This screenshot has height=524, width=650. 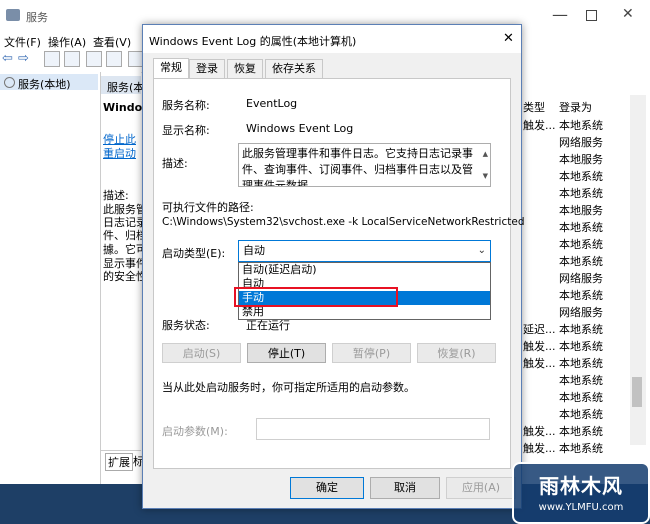 I want to click on start-button: 启动(S), so click(x=201, y=353).